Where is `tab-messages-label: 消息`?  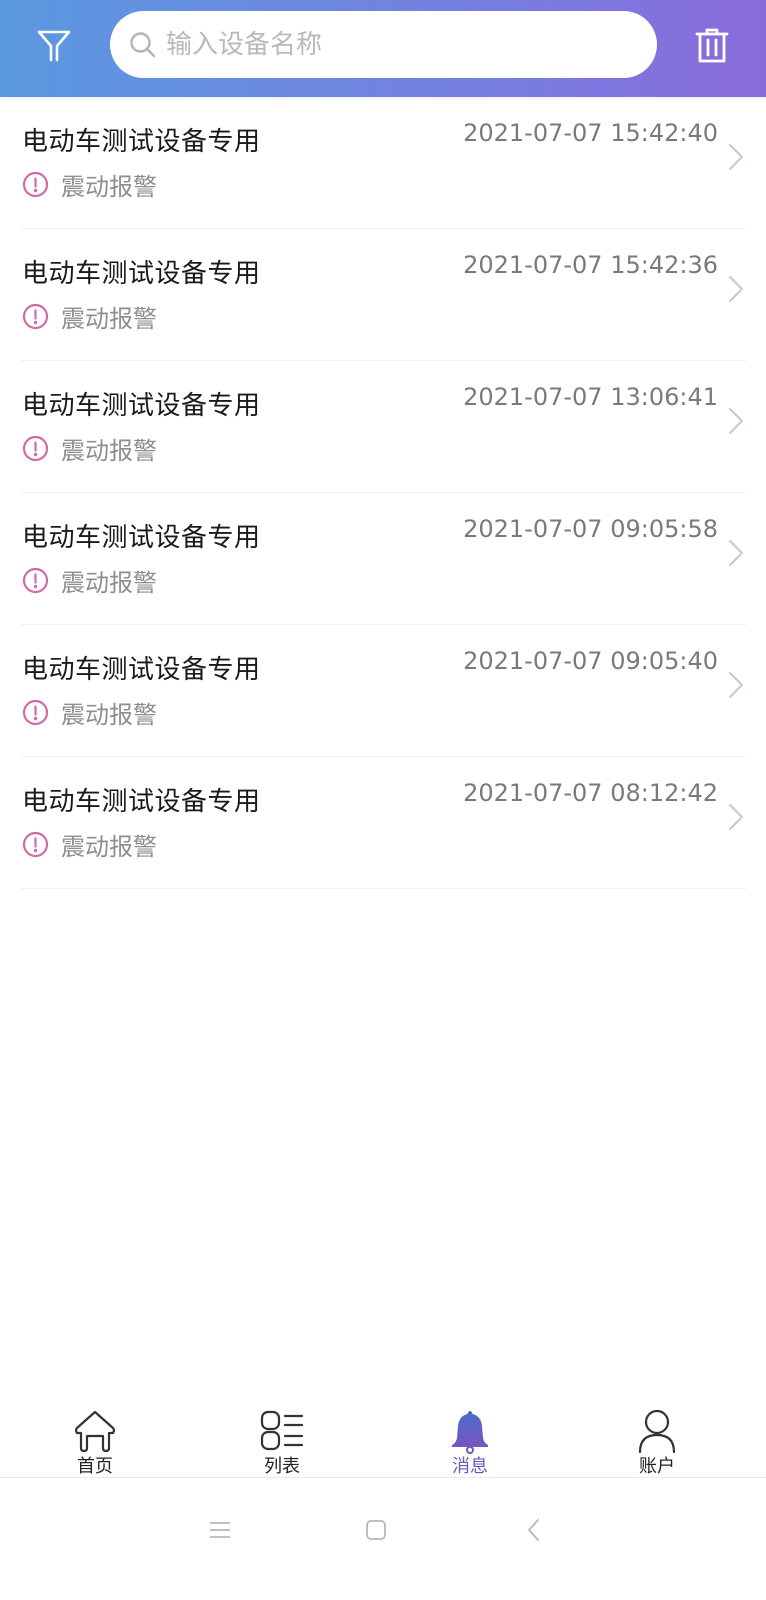
tab-messages-label: 消息 is located at coordinates (470, 1466).